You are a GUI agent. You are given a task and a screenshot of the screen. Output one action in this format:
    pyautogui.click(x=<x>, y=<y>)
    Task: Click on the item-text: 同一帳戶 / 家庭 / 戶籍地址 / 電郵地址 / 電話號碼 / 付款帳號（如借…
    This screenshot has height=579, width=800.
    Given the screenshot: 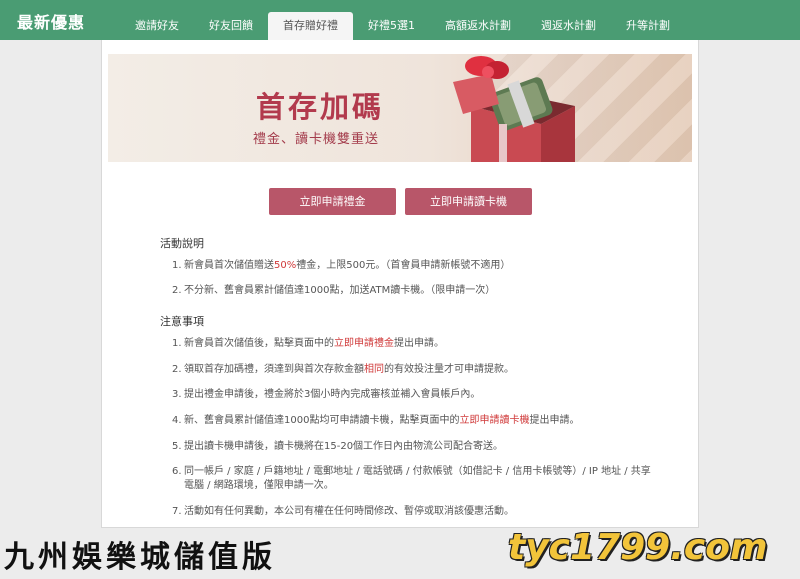 What is the action you would take?
    pyautogui.click(x=419, y=479)
    